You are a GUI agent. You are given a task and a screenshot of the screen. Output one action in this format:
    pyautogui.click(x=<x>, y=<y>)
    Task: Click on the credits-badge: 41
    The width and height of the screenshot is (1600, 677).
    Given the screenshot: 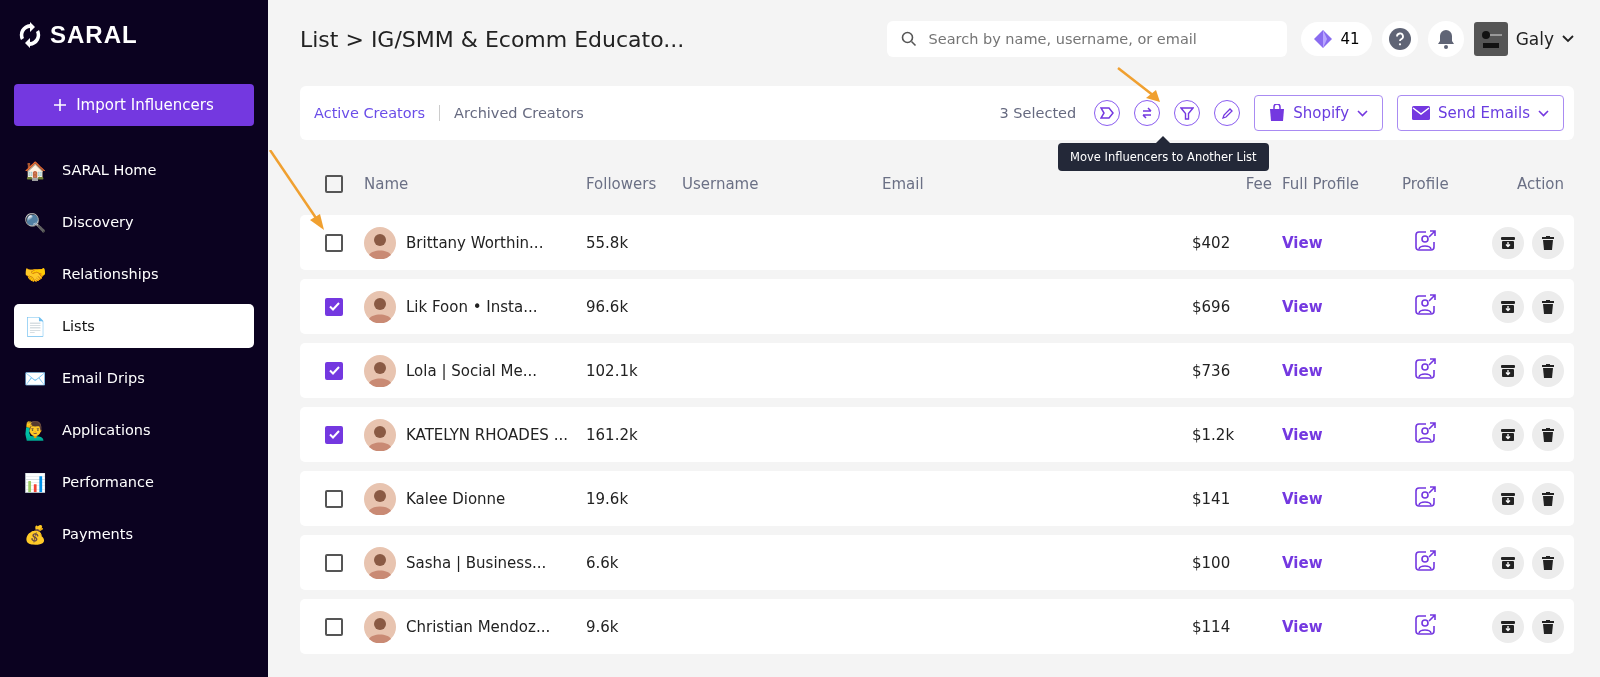 What is the action you would take?
    pyautogui.click(x=1336, y=39)
    